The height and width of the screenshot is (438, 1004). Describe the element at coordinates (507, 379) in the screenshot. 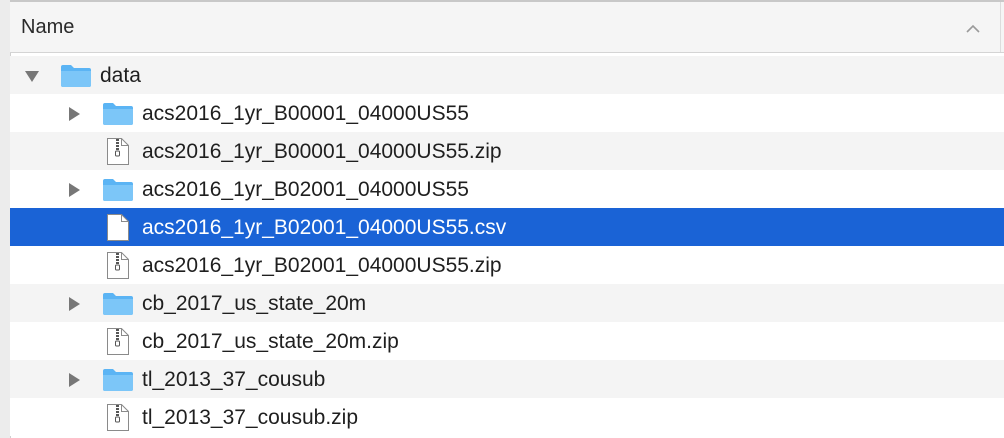

I see `list-item: tl_2013_37_cousub` at that location.